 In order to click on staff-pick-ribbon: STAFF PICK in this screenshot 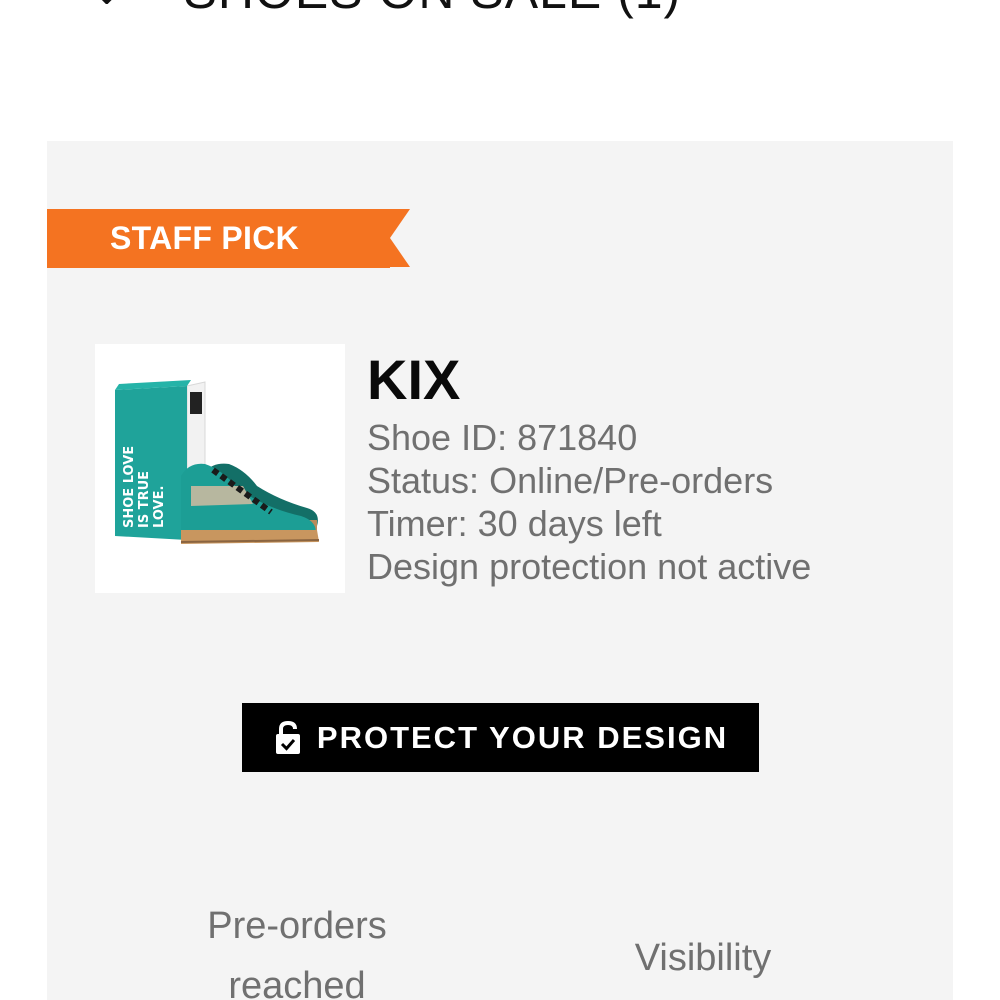, I will do `click(228, 238)`.